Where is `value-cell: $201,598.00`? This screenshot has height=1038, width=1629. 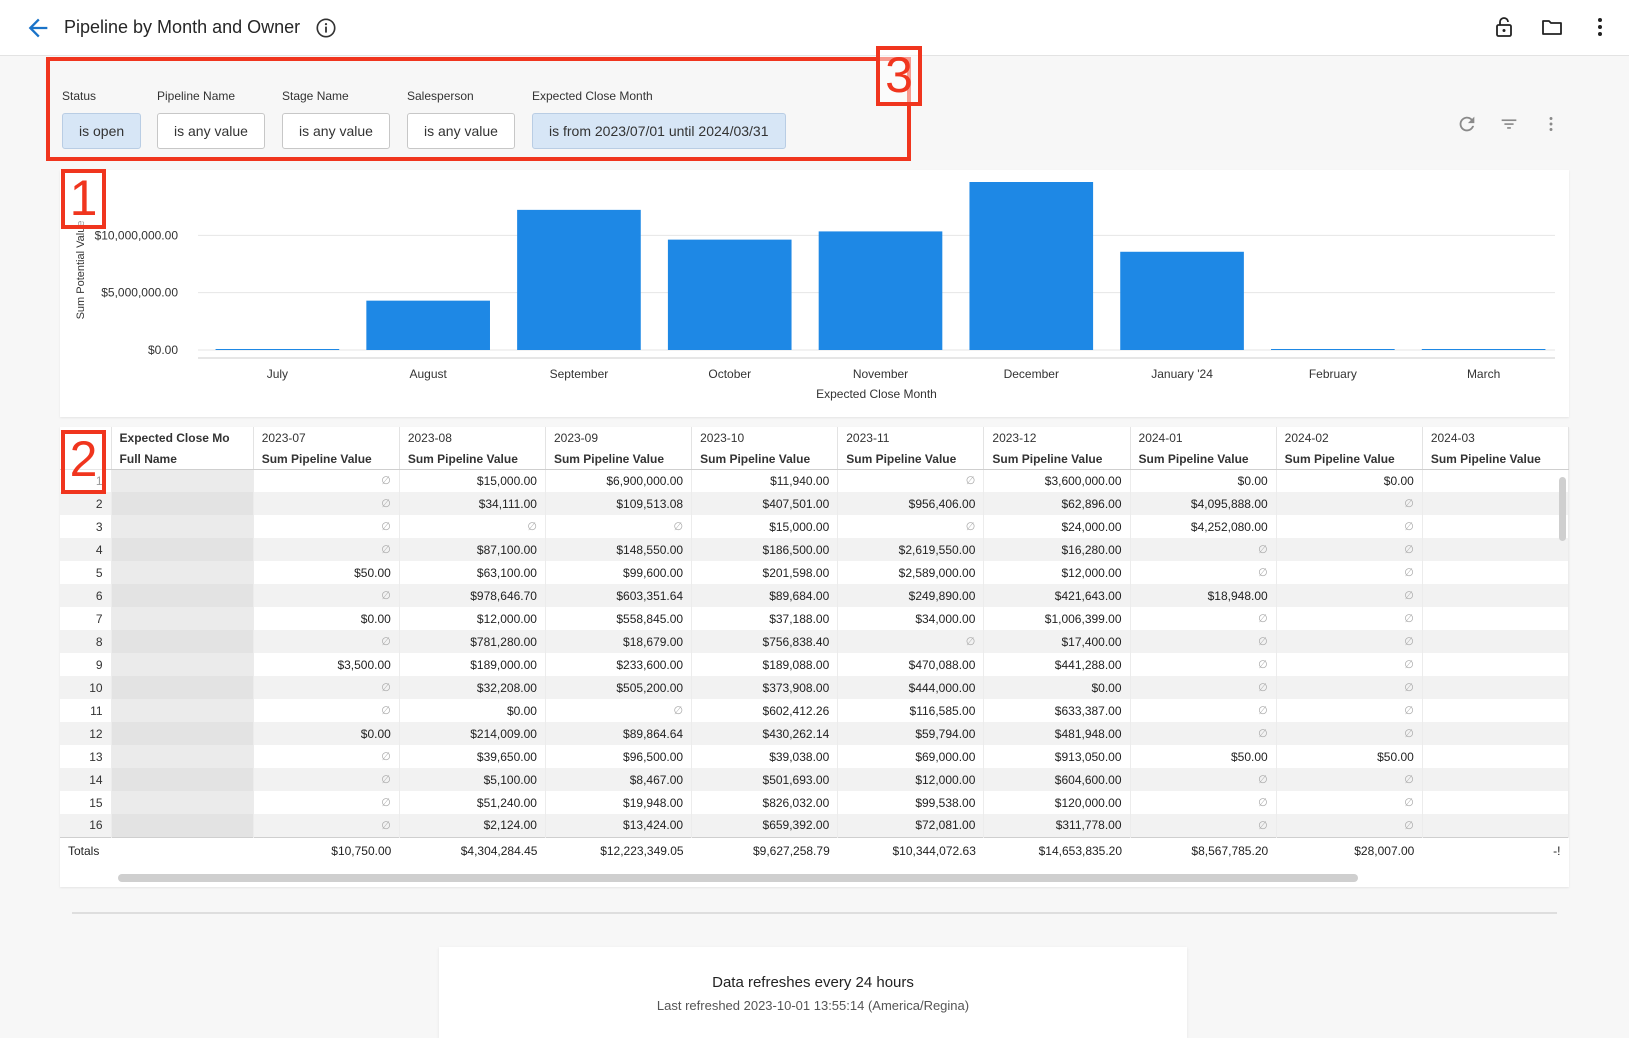 value-cell: $201,598.00 is located at coordinates (765, 572).